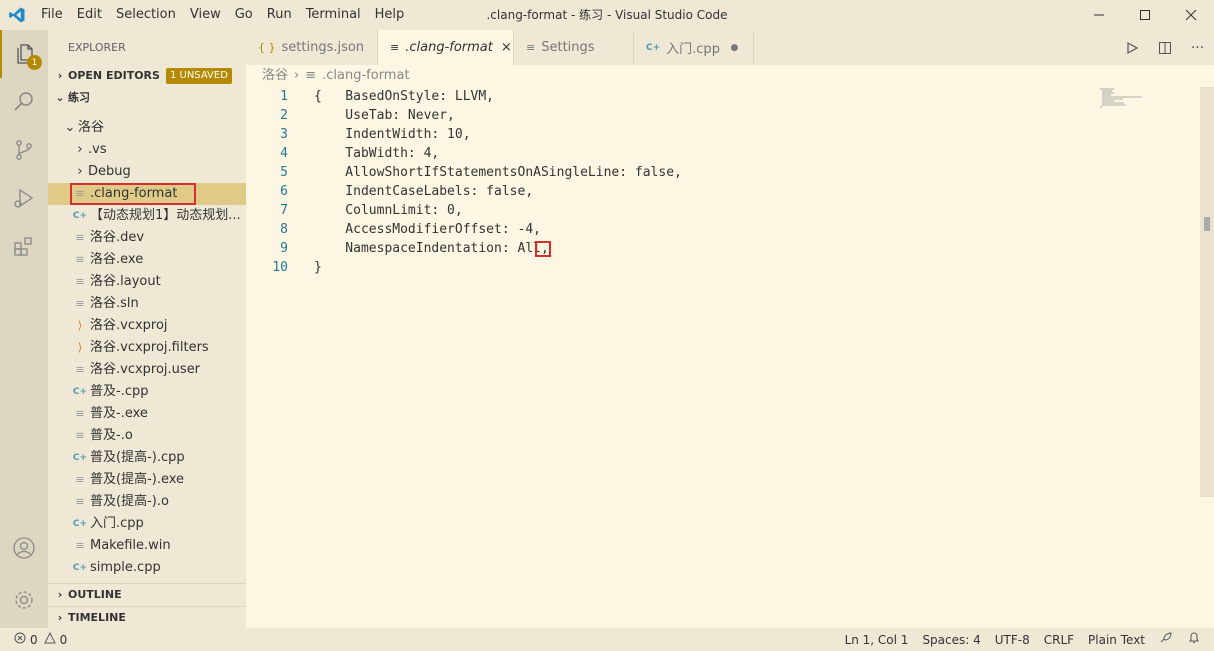  I want to click on file-row: ≡ 洛谷.vcxproj.user, so click(147, 370).